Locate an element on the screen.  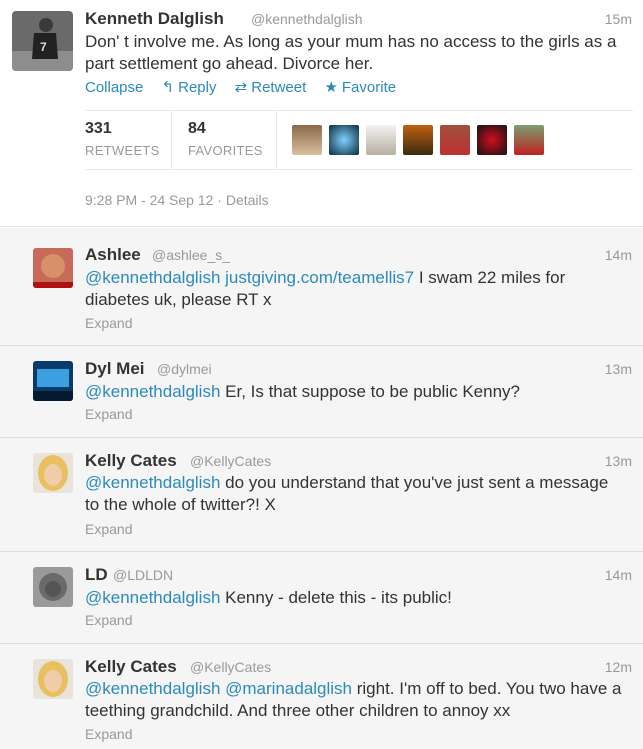
reply-body: Er, Is that suppose to be public Kenny? is located at coordinates (370, 391).